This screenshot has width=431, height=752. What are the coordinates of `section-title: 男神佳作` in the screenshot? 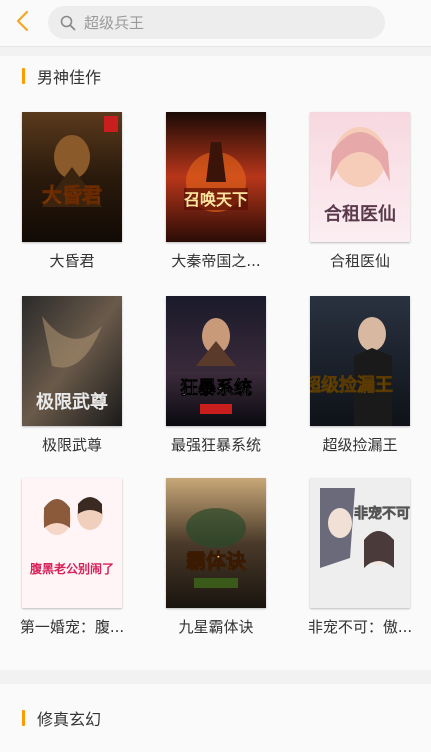 It's located at (69, 77).